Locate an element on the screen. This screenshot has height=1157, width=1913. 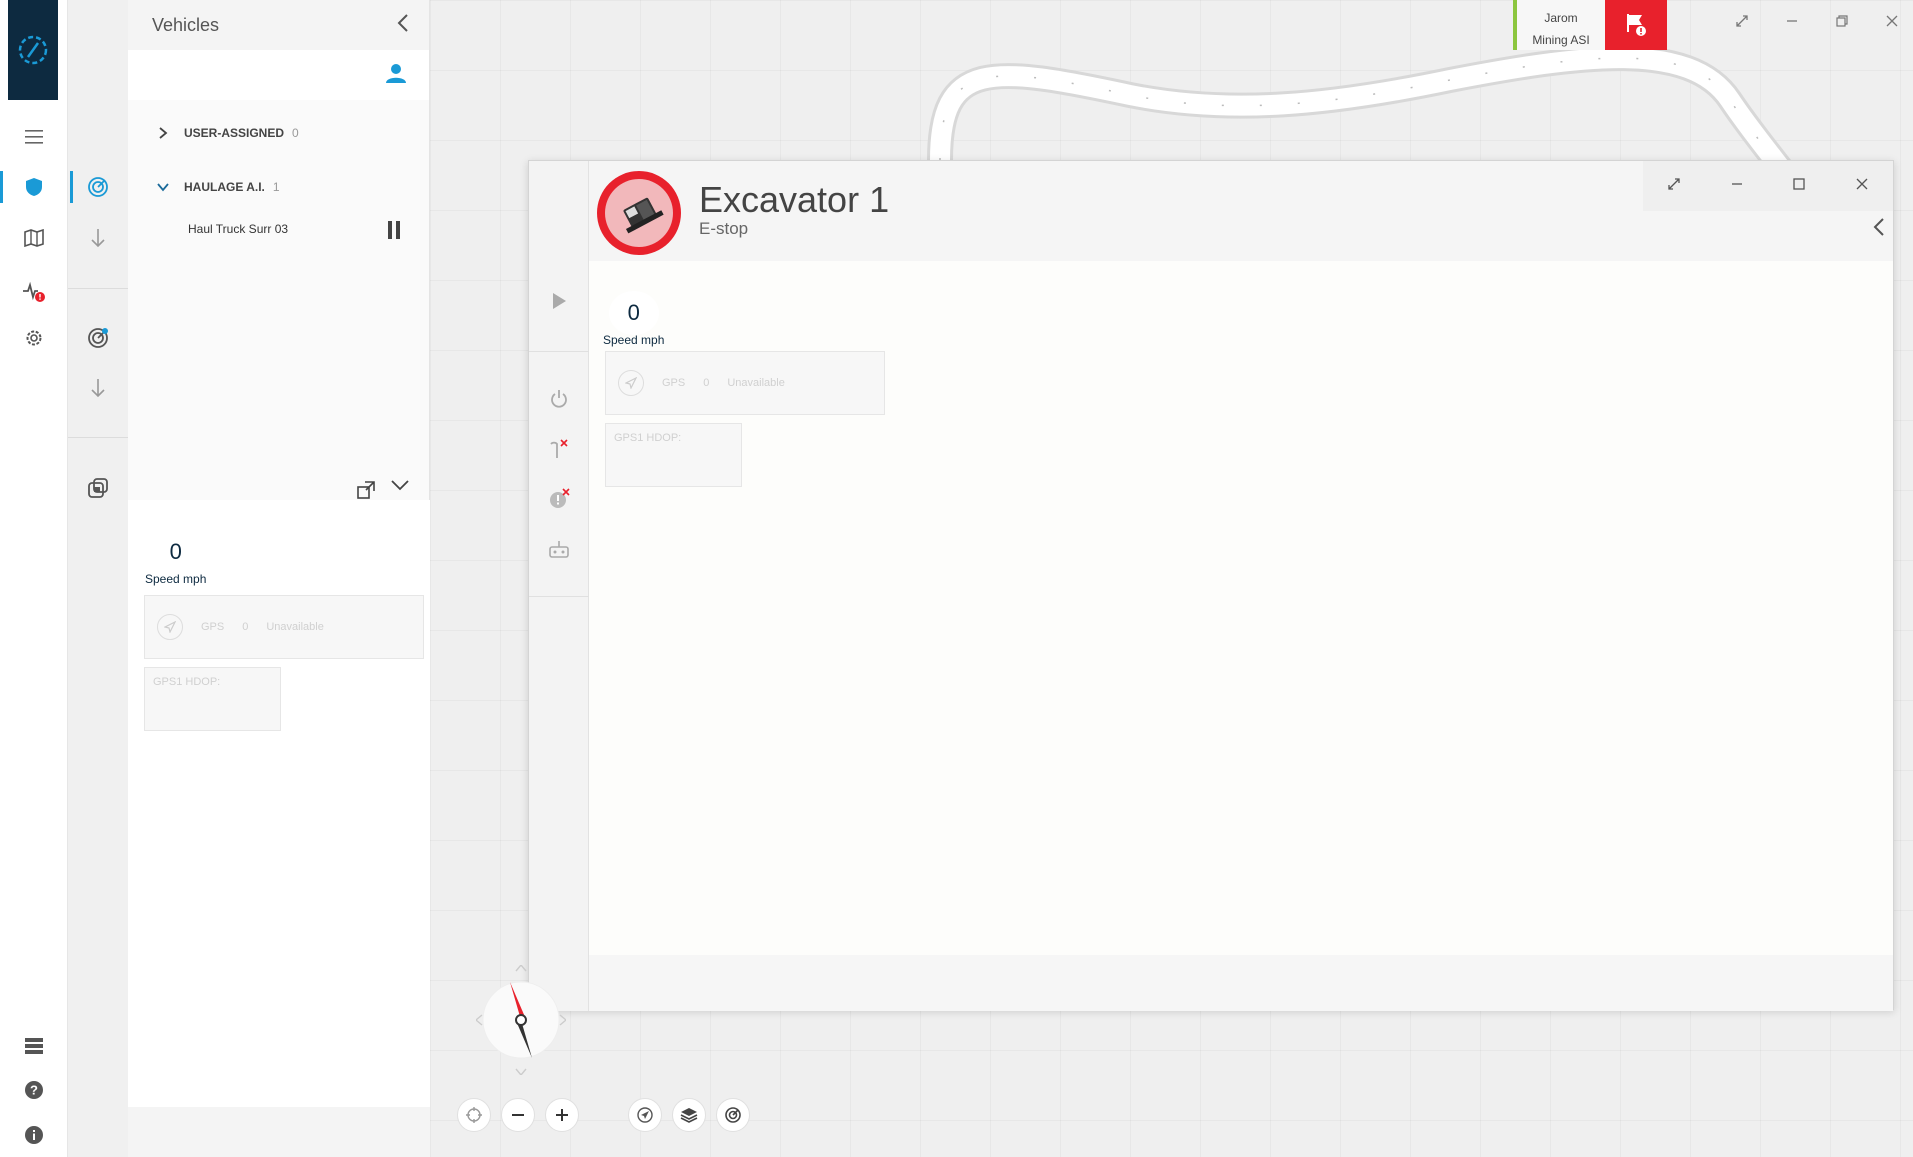
radar-button is located at coordinates (733, 1115).